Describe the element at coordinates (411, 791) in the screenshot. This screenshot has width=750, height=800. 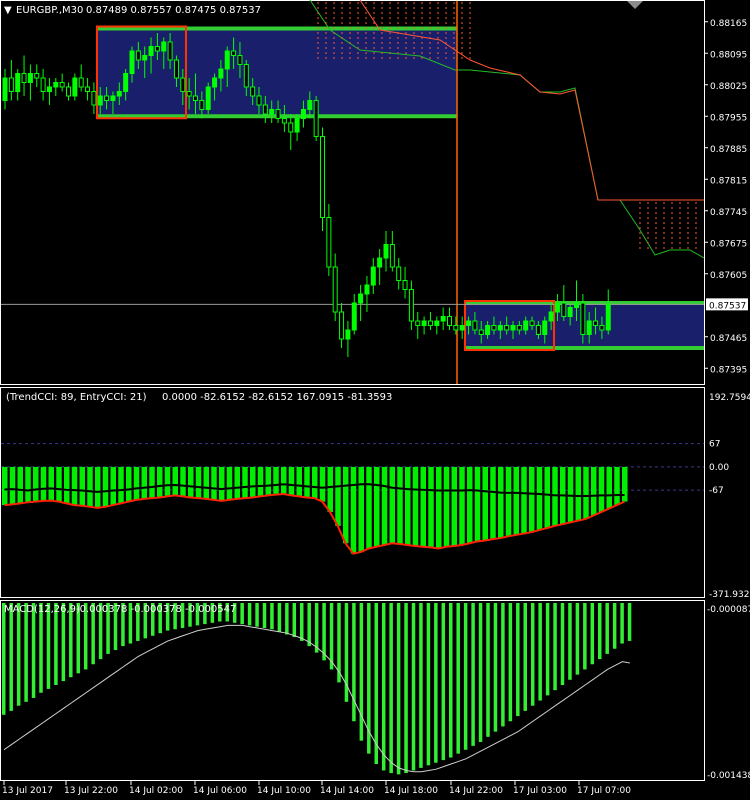
I see `time-tick-label: 14 Jul 18:00` at that location.